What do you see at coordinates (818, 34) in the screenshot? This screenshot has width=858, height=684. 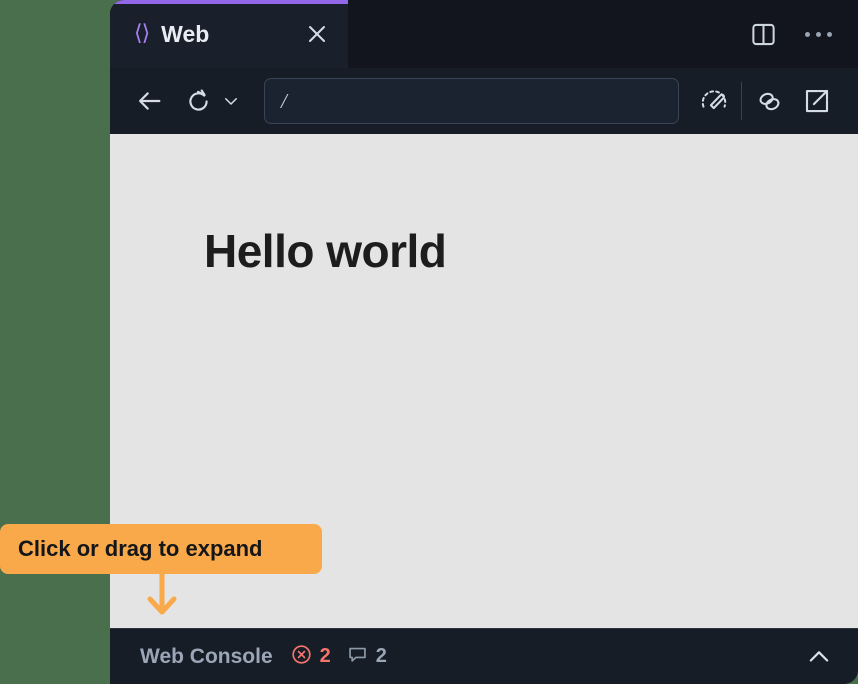 I see `more-options-icon` at bounding box center [818, 34].